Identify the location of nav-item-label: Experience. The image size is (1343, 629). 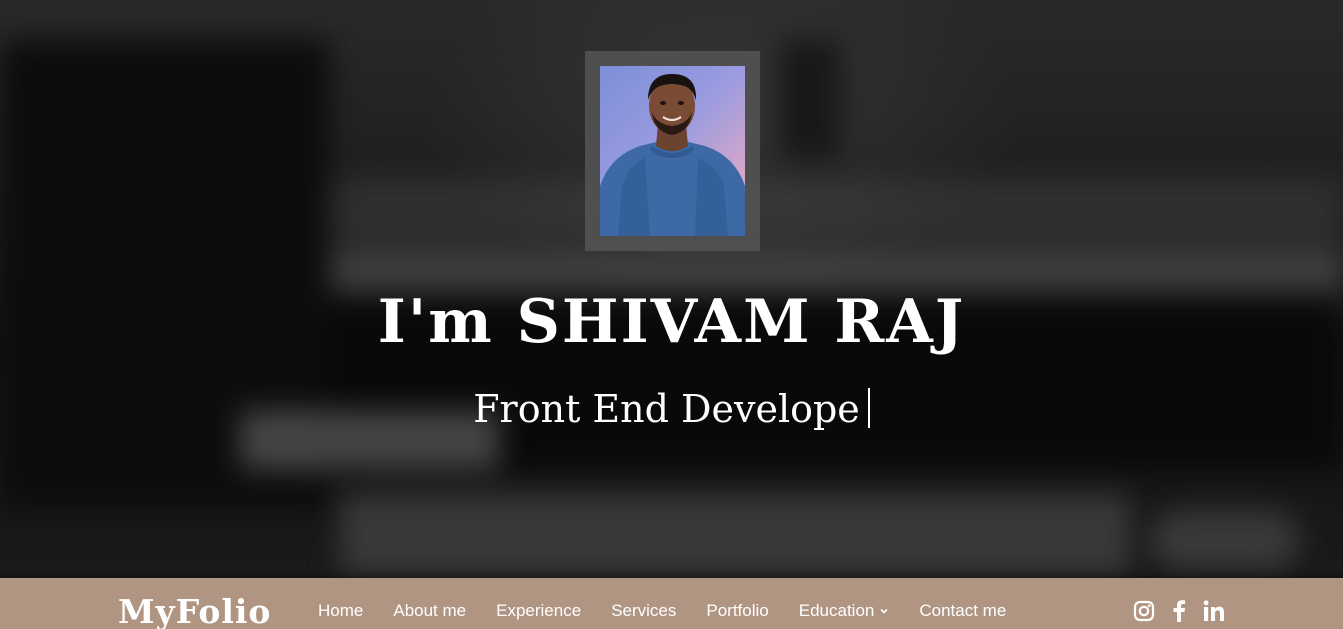
(539, 610).